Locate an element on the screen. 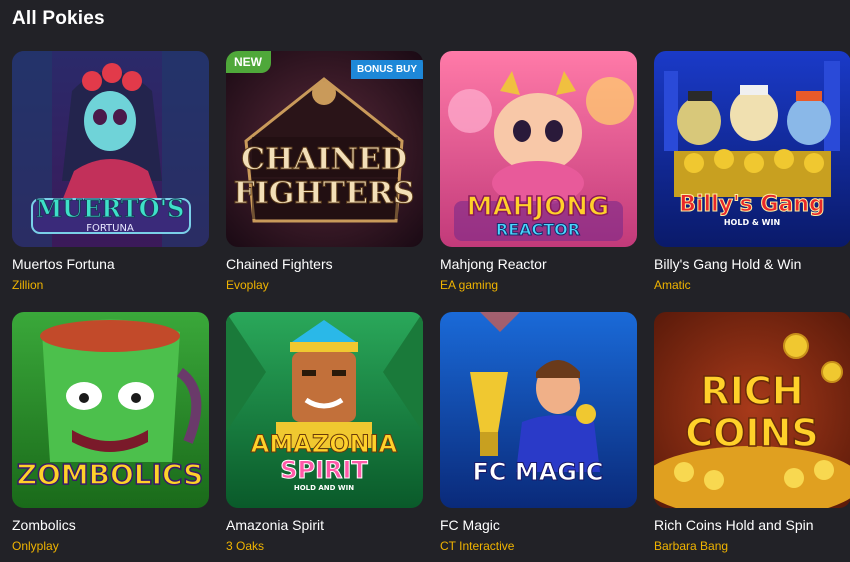 This screenshot has height=562, width=850. game-provider: Onlyplay is located at coordinates (35, 546).